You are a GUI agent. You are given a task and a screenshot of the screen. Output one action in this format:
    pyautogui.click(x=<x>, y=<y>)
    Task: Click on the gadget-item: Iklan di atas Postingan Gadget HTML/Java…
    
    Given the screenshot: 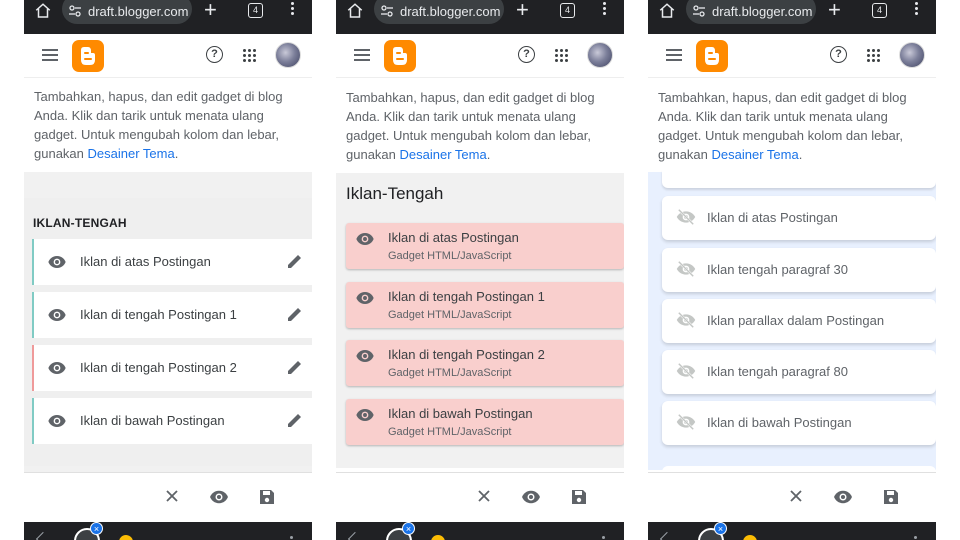 What is the action you would take?
    pyautogui.click(x=485, y=246)
    